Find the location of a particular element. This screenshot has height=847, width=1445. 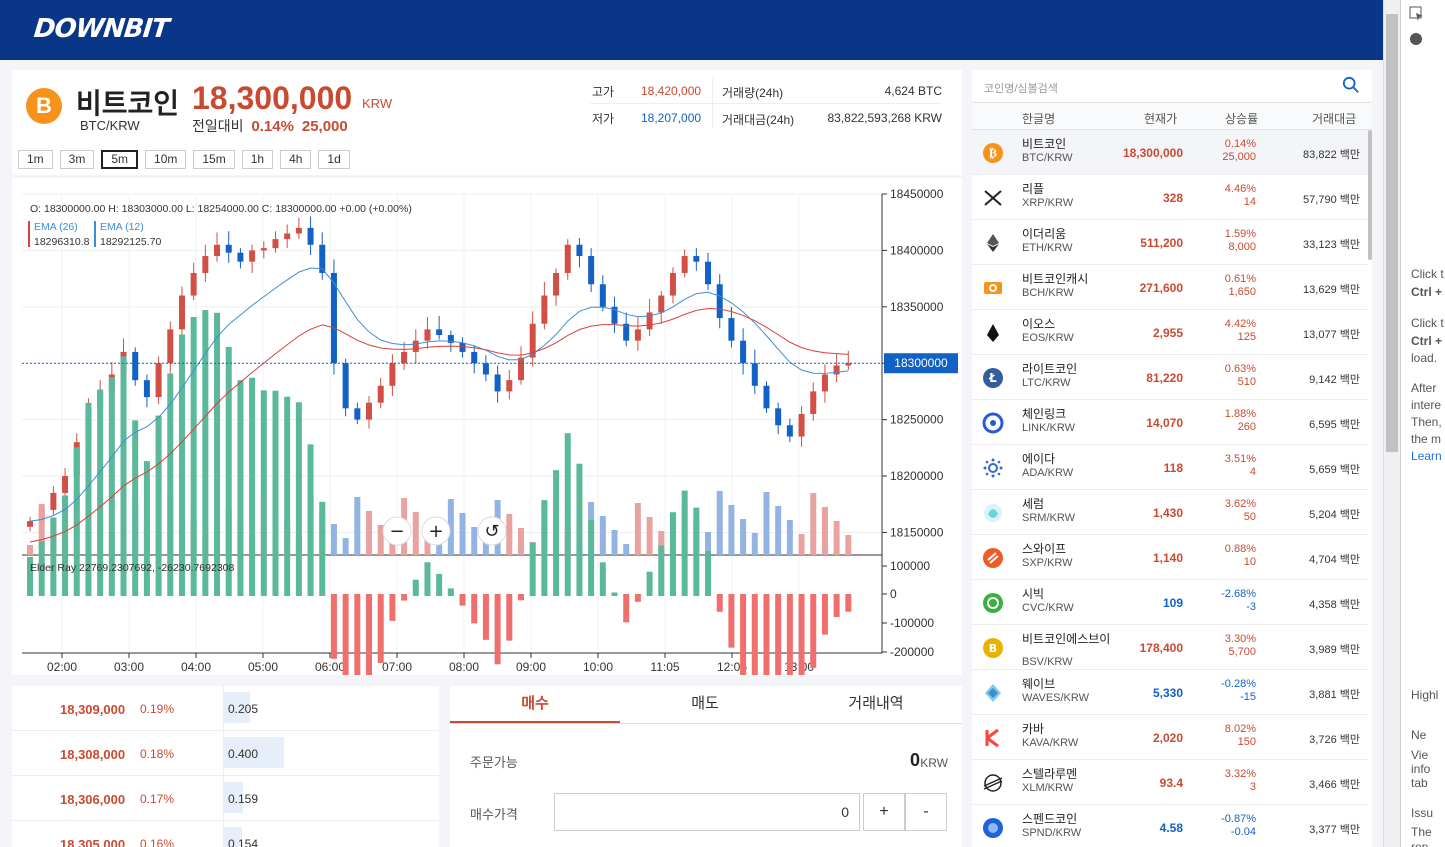

timeframe-5m: 5m is located at coordinates (120, 159).